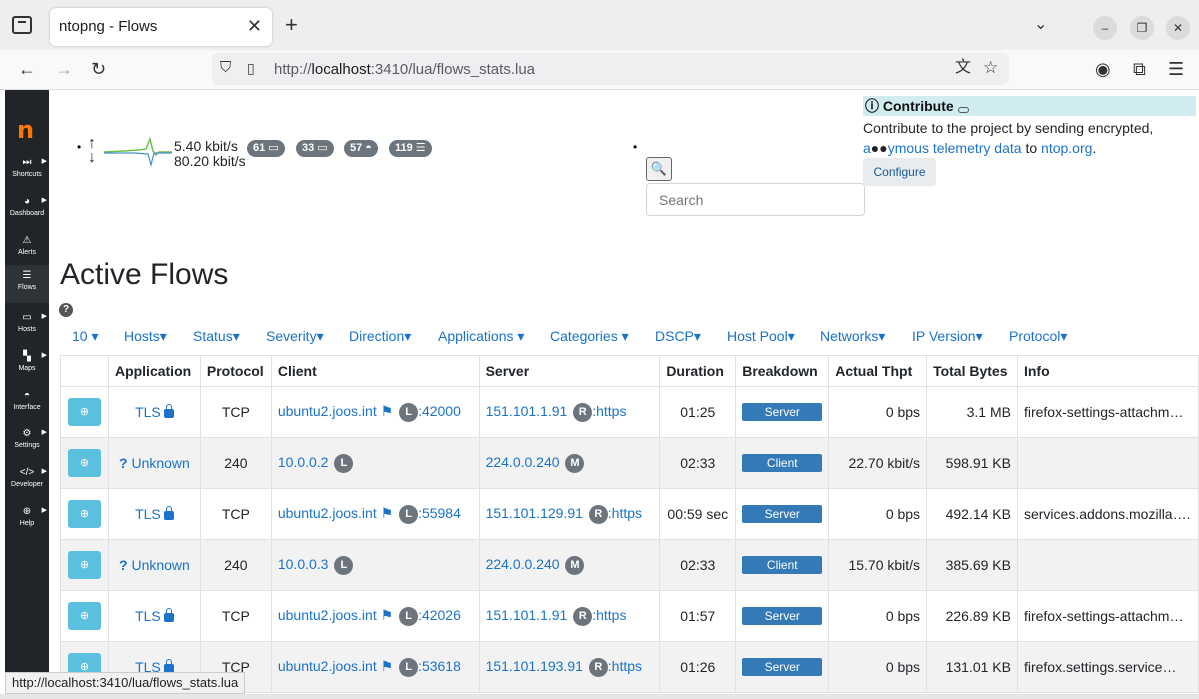 This screenshot has width=1199, height=699. Describe the element at coordinates (210, 154) in the screenshot. I see `throughput-values: 5.40 kbit/s 80.20 kbit/s` at that location.